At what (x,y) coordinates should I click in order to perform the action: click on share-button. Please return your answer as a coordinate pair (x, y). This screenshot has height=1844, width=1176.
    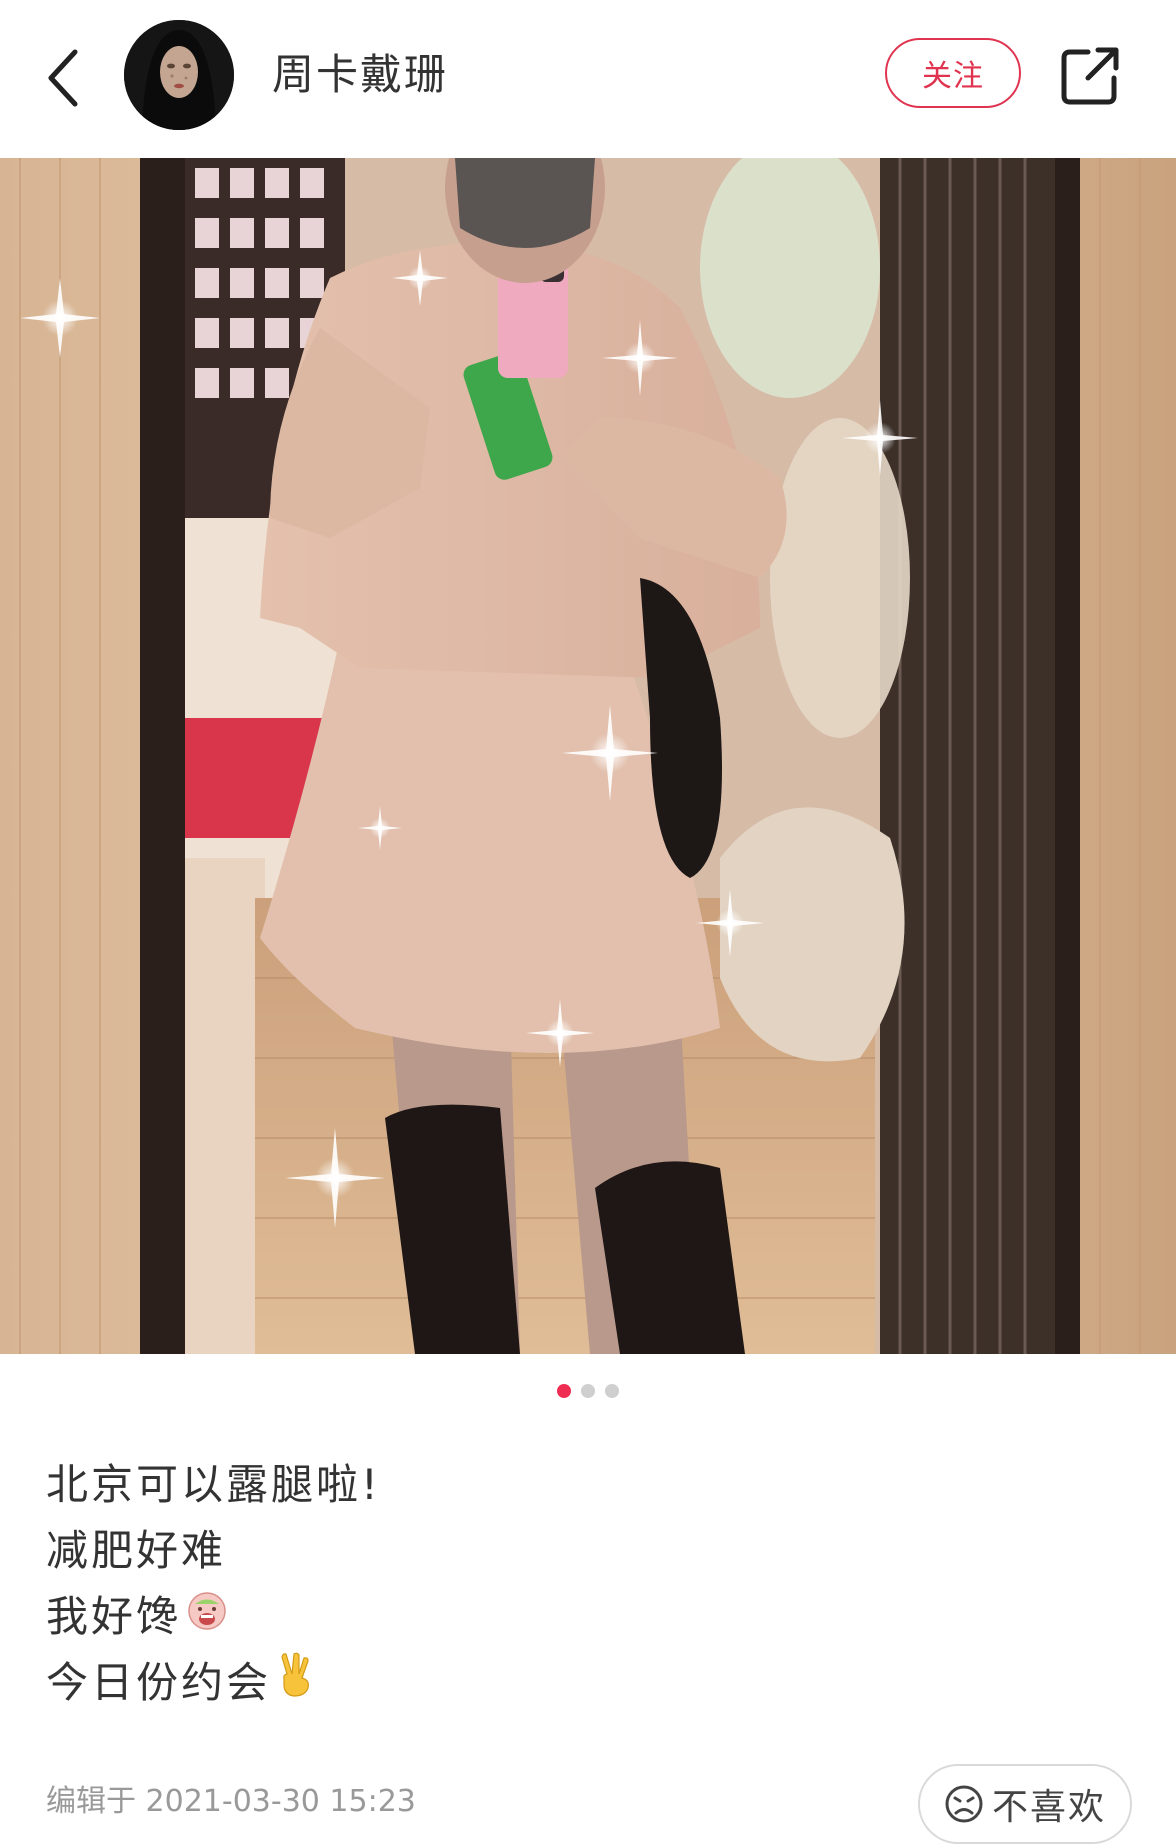
    Looking at the image, I should click on (1090, 76).